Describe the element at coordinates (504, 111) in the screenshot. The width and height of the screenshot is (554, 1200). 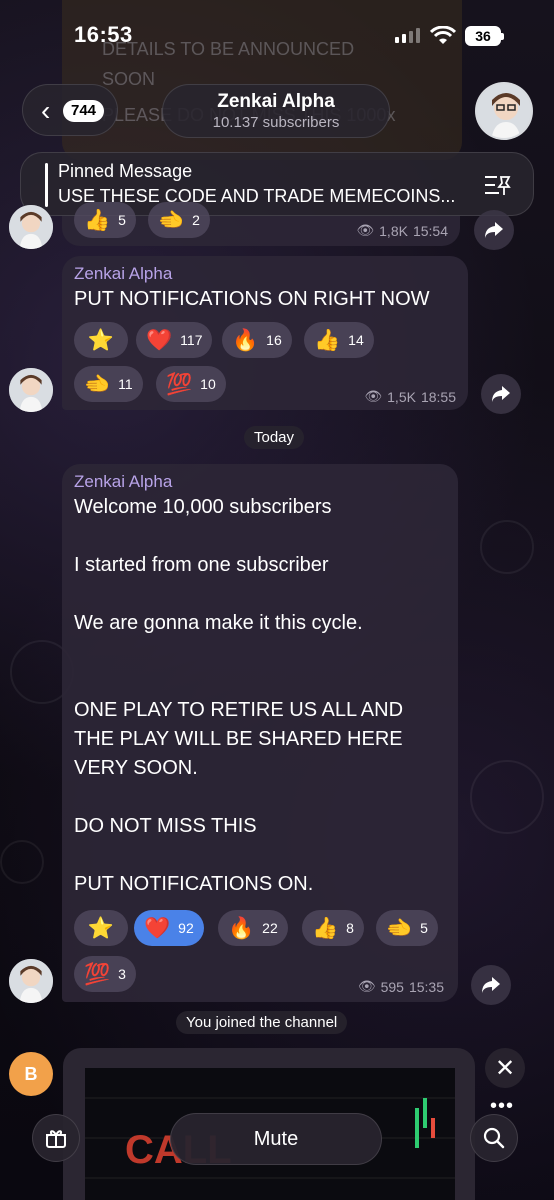
I see `channel-avatar` at that location.